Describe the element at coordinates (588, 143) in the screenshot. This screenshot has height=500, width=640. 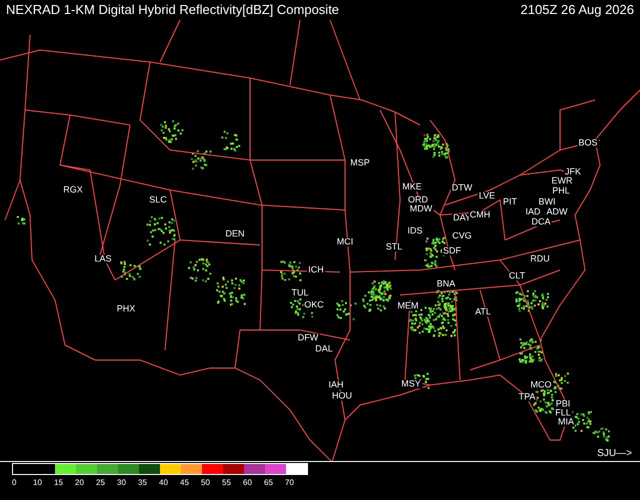
I see `city-label: BOS` at that location.